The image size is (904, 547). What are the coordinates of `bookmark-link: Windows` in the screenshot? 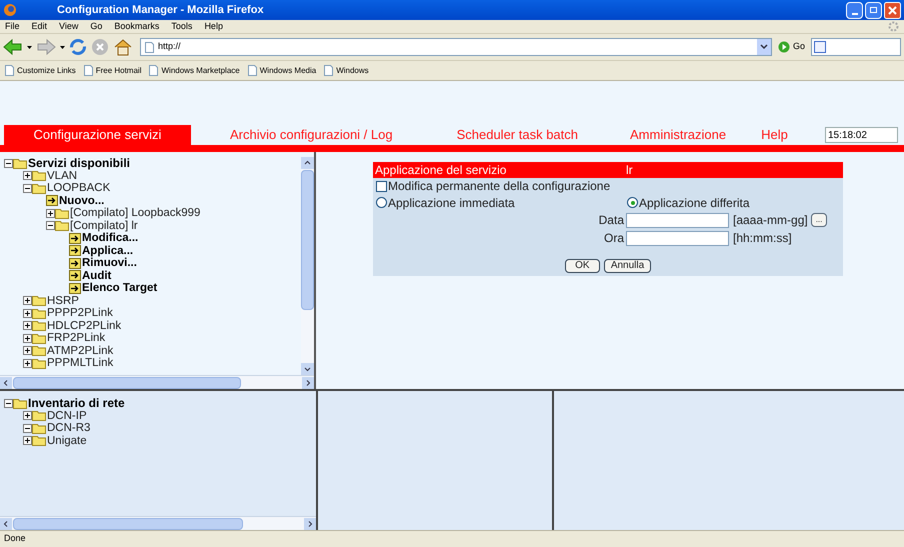 It's located at (346, 70).